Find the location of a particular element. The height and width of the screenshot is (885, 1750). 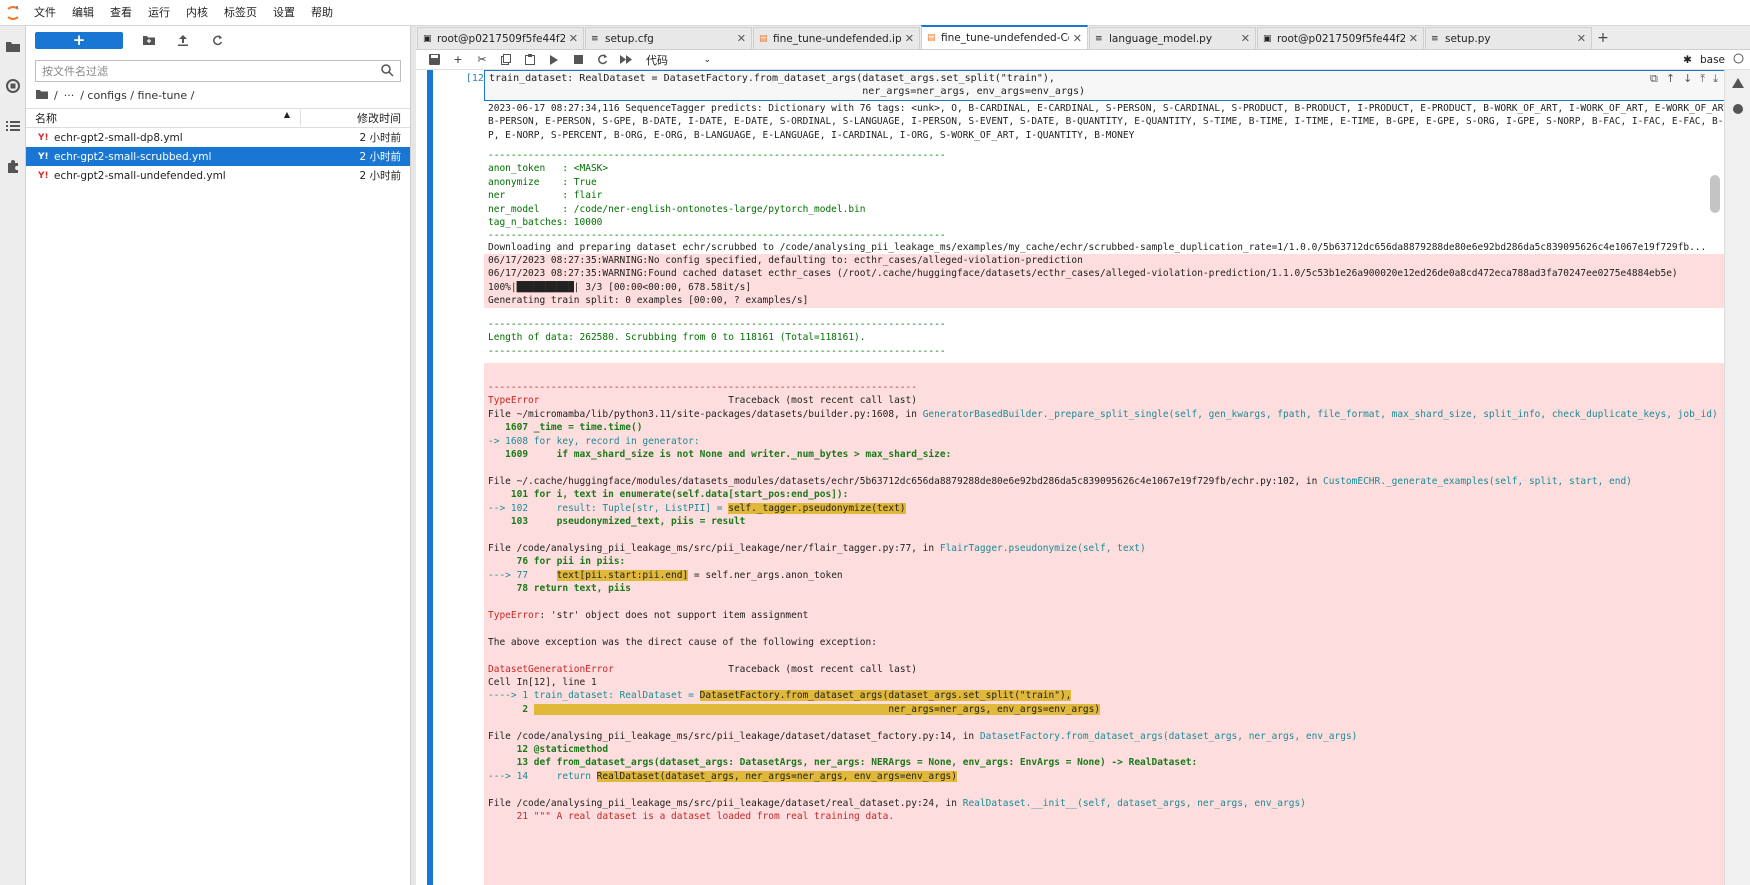

tab-notebook-undefended: ▤ fine_tune-undefended.ipynb ✕ is located at coordinates (836, 38).